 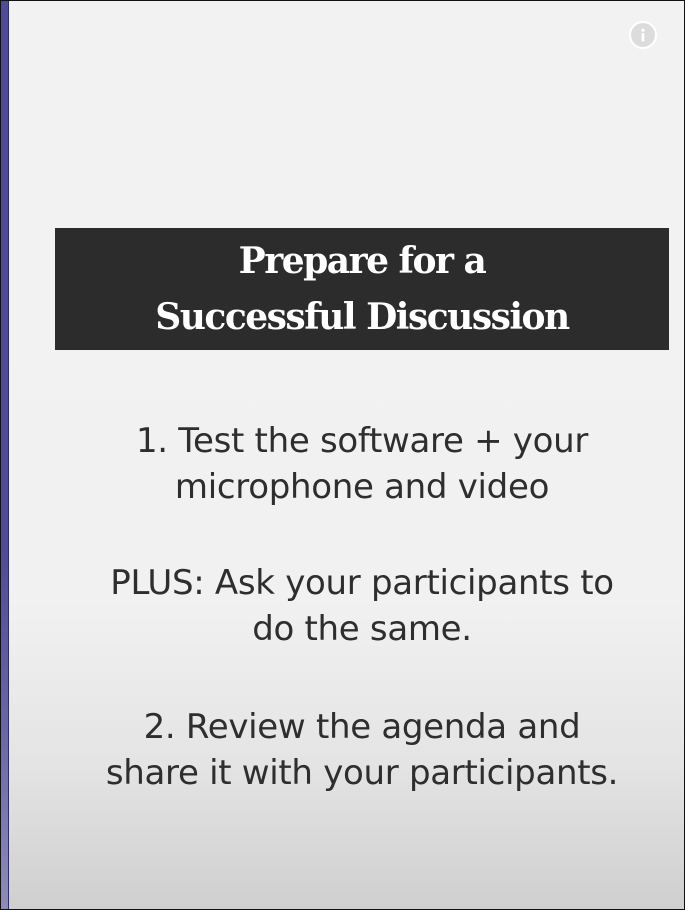 What do you see at coordinates (362, 629) in the screenshot?
I see `plus-line-2: do the same.` at bounding box center [362, 629].